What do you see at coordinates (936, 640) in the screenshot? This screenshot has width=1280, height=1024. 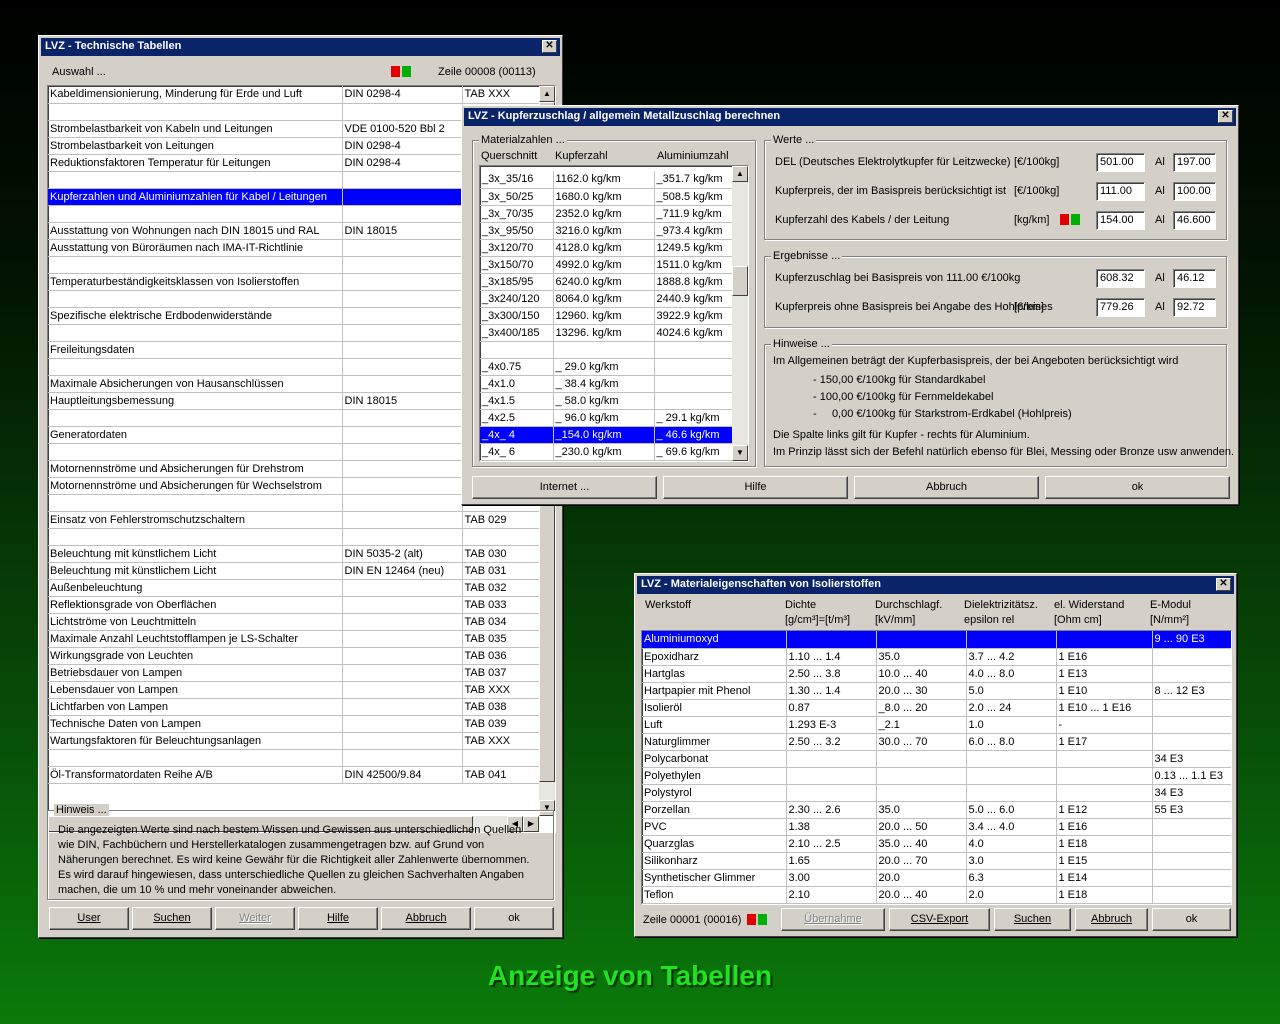 I see `isolierstoff-row: Aluminiumoxyd 9 ... 90 E3` at bounding box center [936, 640].